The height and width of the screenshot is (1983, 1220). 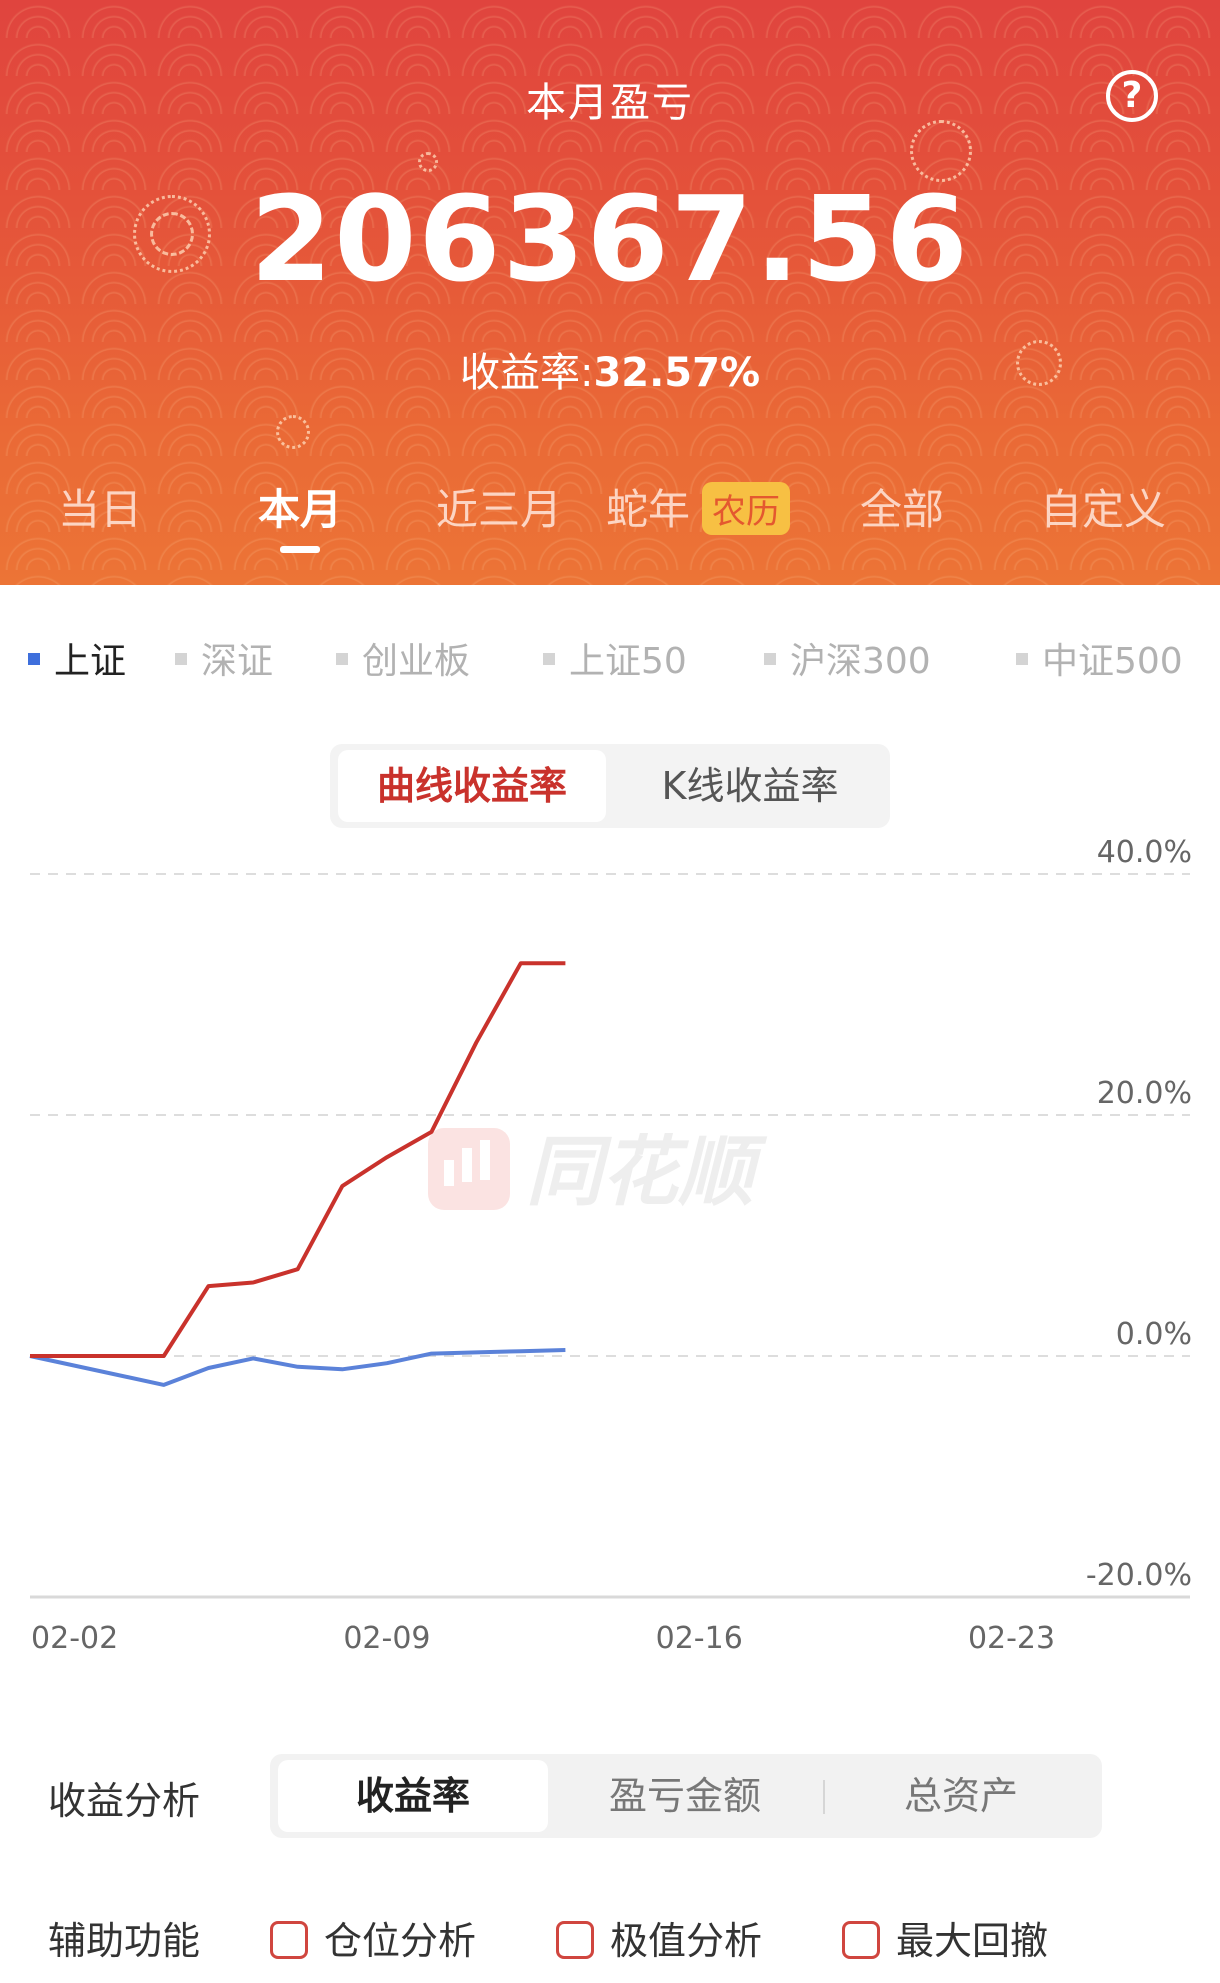 What do you see at coordinates (100, 509) in the screenshot?
I see `tab-label: 当日` at bounding box center [100, 509].